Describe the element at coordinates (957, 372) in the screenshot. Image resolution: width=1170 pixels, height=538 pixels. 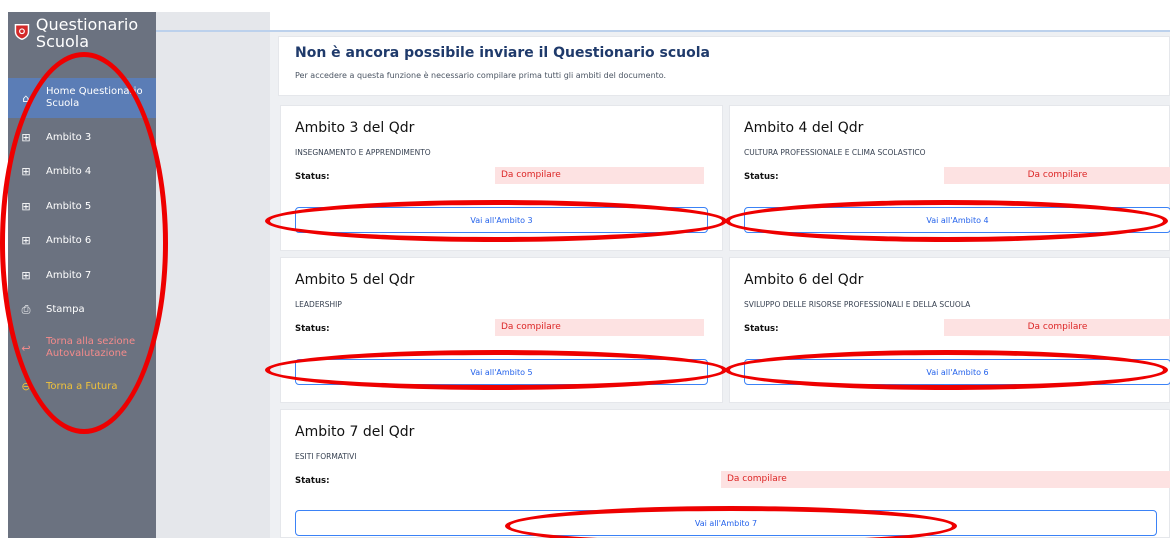
I see `vai-ambito-6-button: Vai all'Ambito 6` at that location.